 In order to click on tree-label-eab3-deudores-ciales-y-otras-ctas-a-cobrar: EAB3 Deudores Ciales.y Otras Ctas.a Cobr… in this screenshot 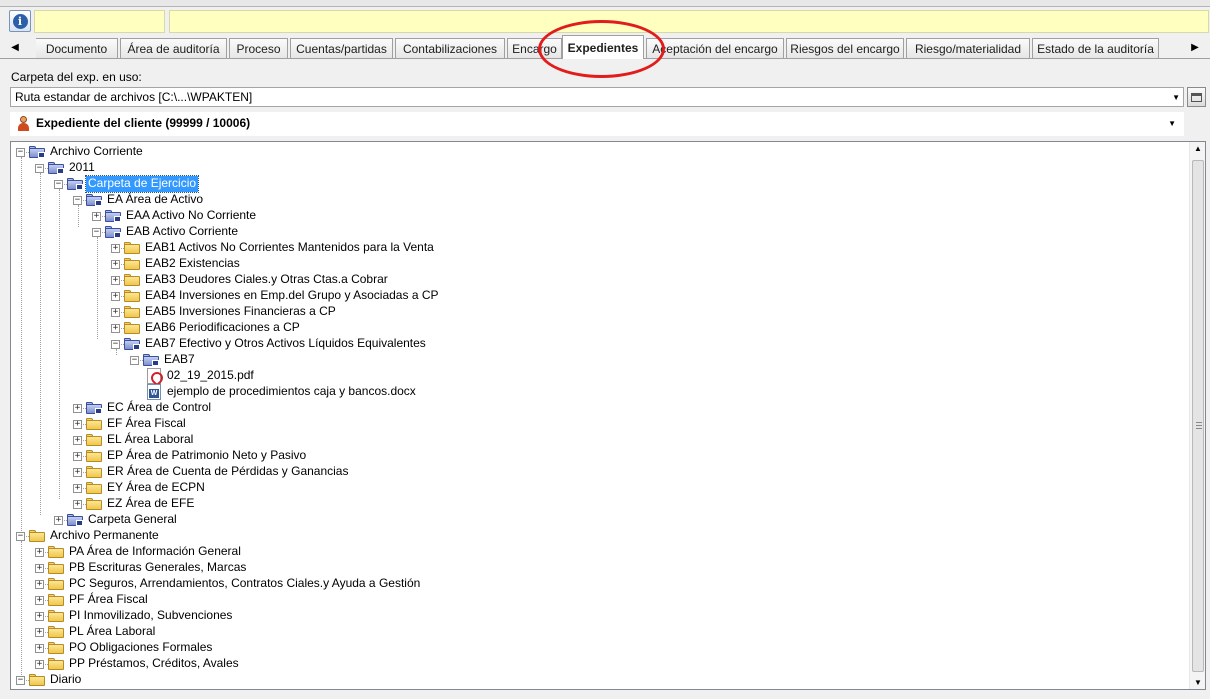, I will do `click(266, 280)`.